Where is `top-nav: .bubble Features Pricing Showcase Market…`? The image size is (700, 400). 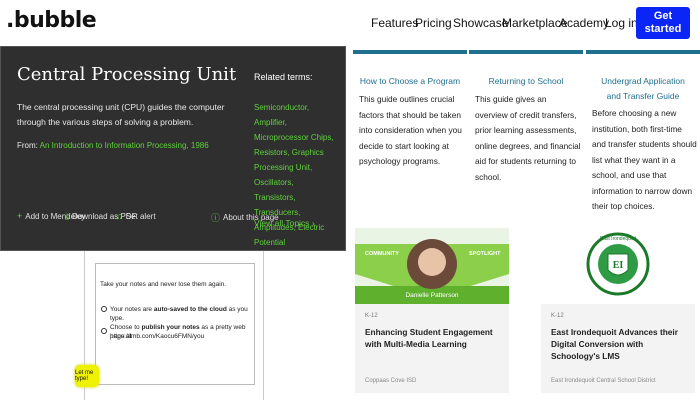 top-nav: .bubble Features Pricing Showcase Market… is located at coordinates (350, 23).